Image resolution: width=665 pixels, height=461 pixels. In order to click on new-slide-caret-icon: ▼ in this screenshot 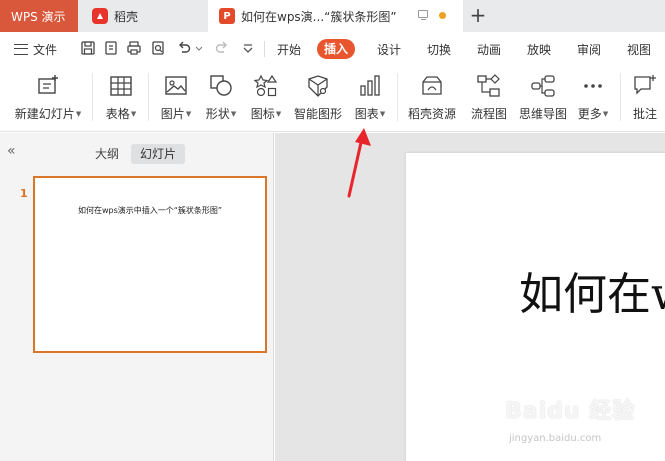, I will do `click(78, 114)`.